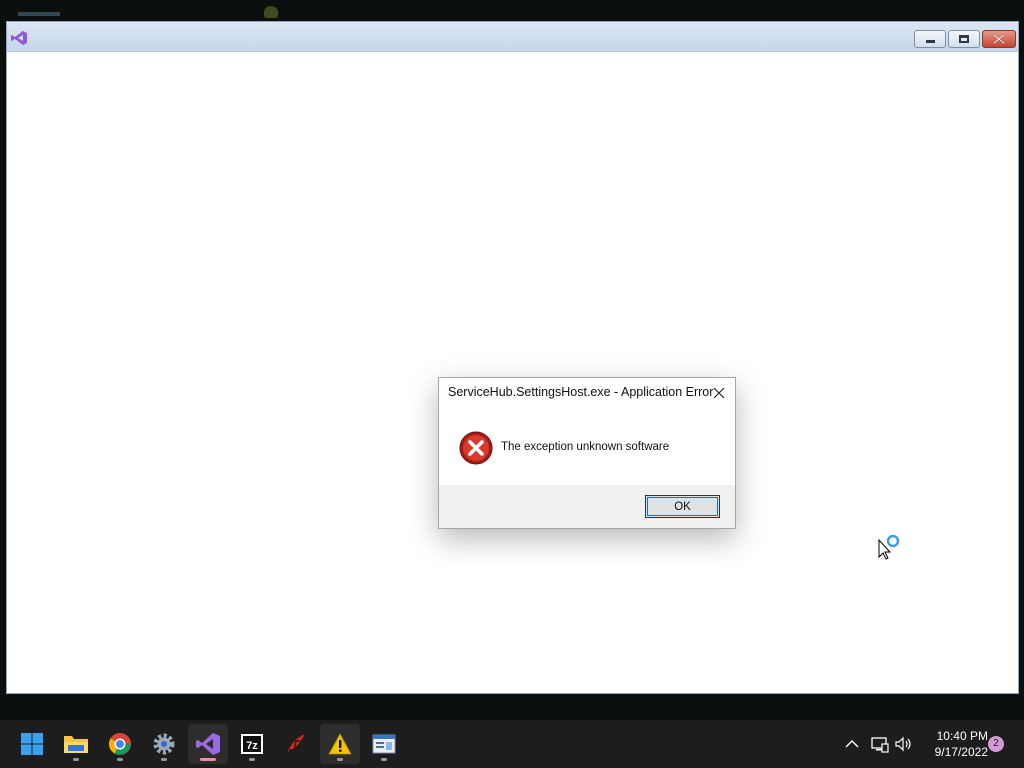 Image resolution: width=1024 pixels, height=768 pixels. I want to click on svg-text: 7z, so click(252, 746).